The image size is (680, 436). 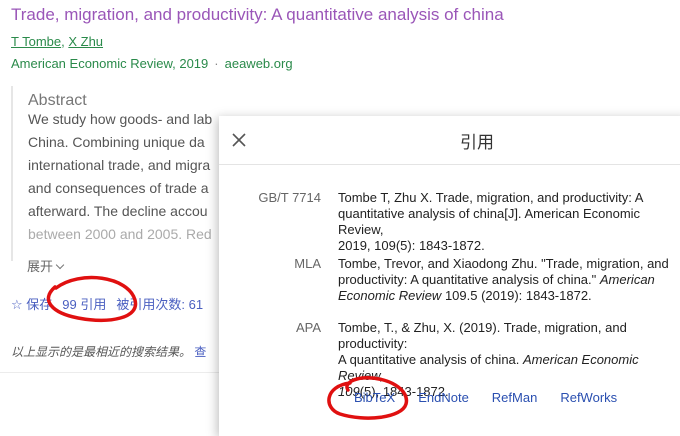 I want to click on author-link: T Tombe, so click(x=36, y=41).